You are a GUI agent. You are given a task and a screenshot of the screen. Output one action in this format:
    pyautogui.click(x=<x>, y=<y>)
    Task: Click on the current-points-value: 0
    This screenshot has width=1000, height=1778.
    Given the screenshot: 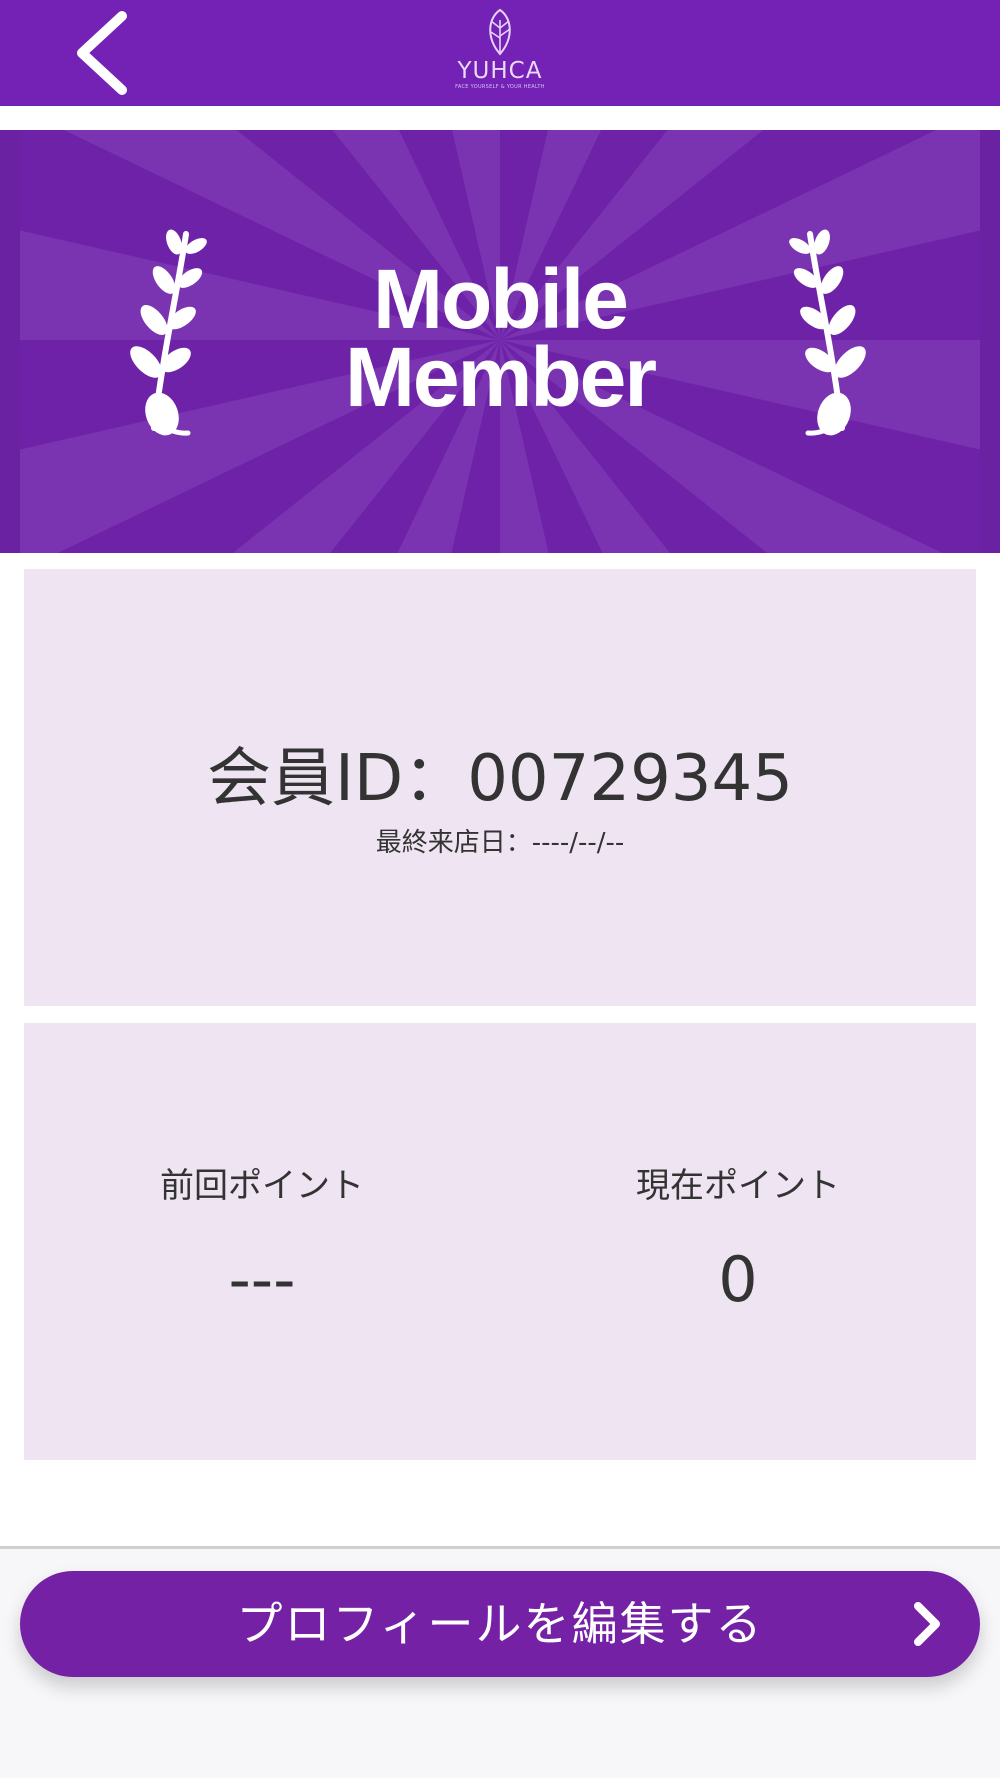 What is the action you would take?
    pyautogui.click(x=738, y=1279)
    